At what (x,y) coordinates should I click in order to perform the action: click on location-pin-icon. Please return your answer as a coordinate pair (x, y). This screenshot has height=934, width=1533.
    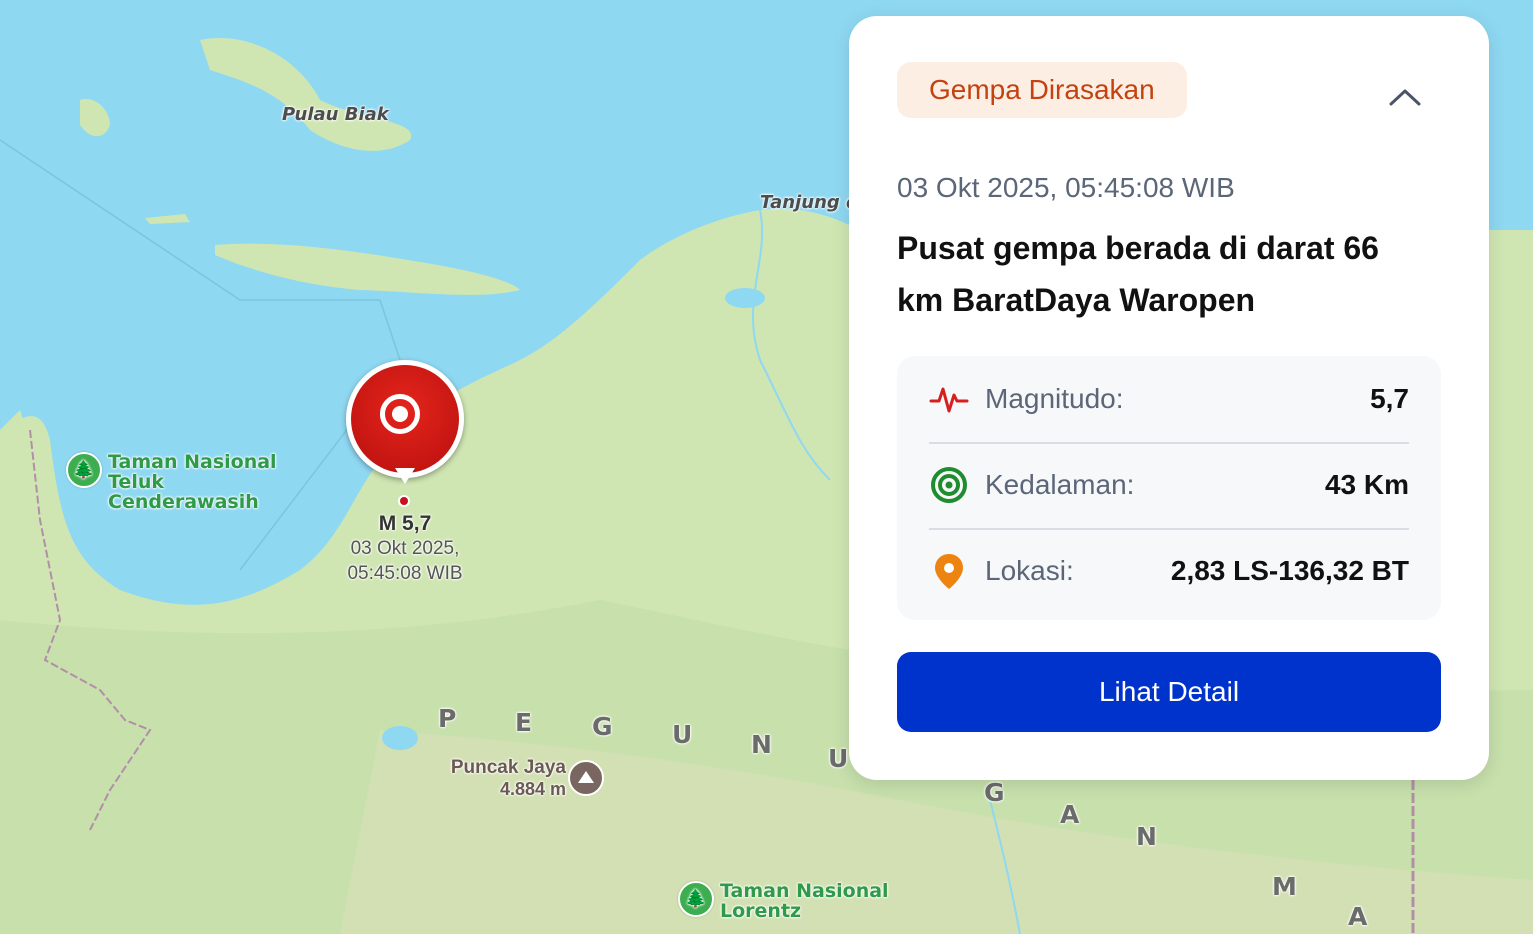
    Looking at the image, I should click on (949, 571).